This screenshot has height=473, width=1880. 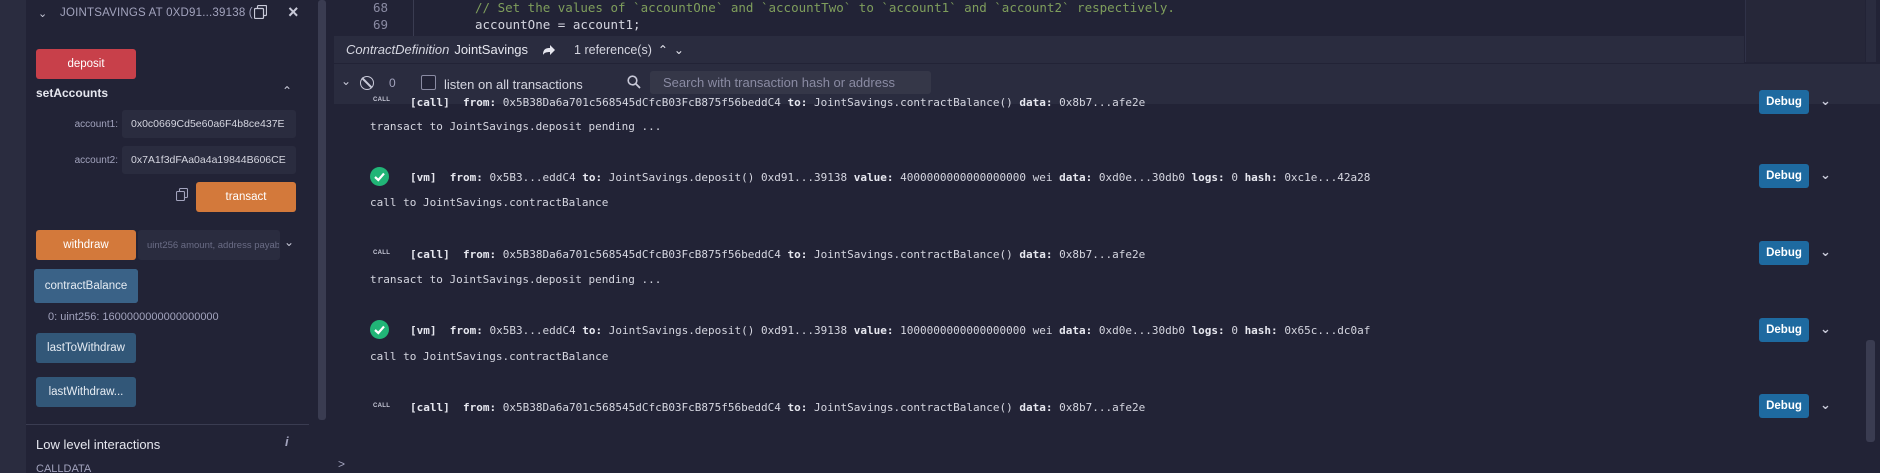 What do you see at coordinates (428, 82) in the screenshot?
I see `listen-all-checkbox` at bounding box center [428, 82].